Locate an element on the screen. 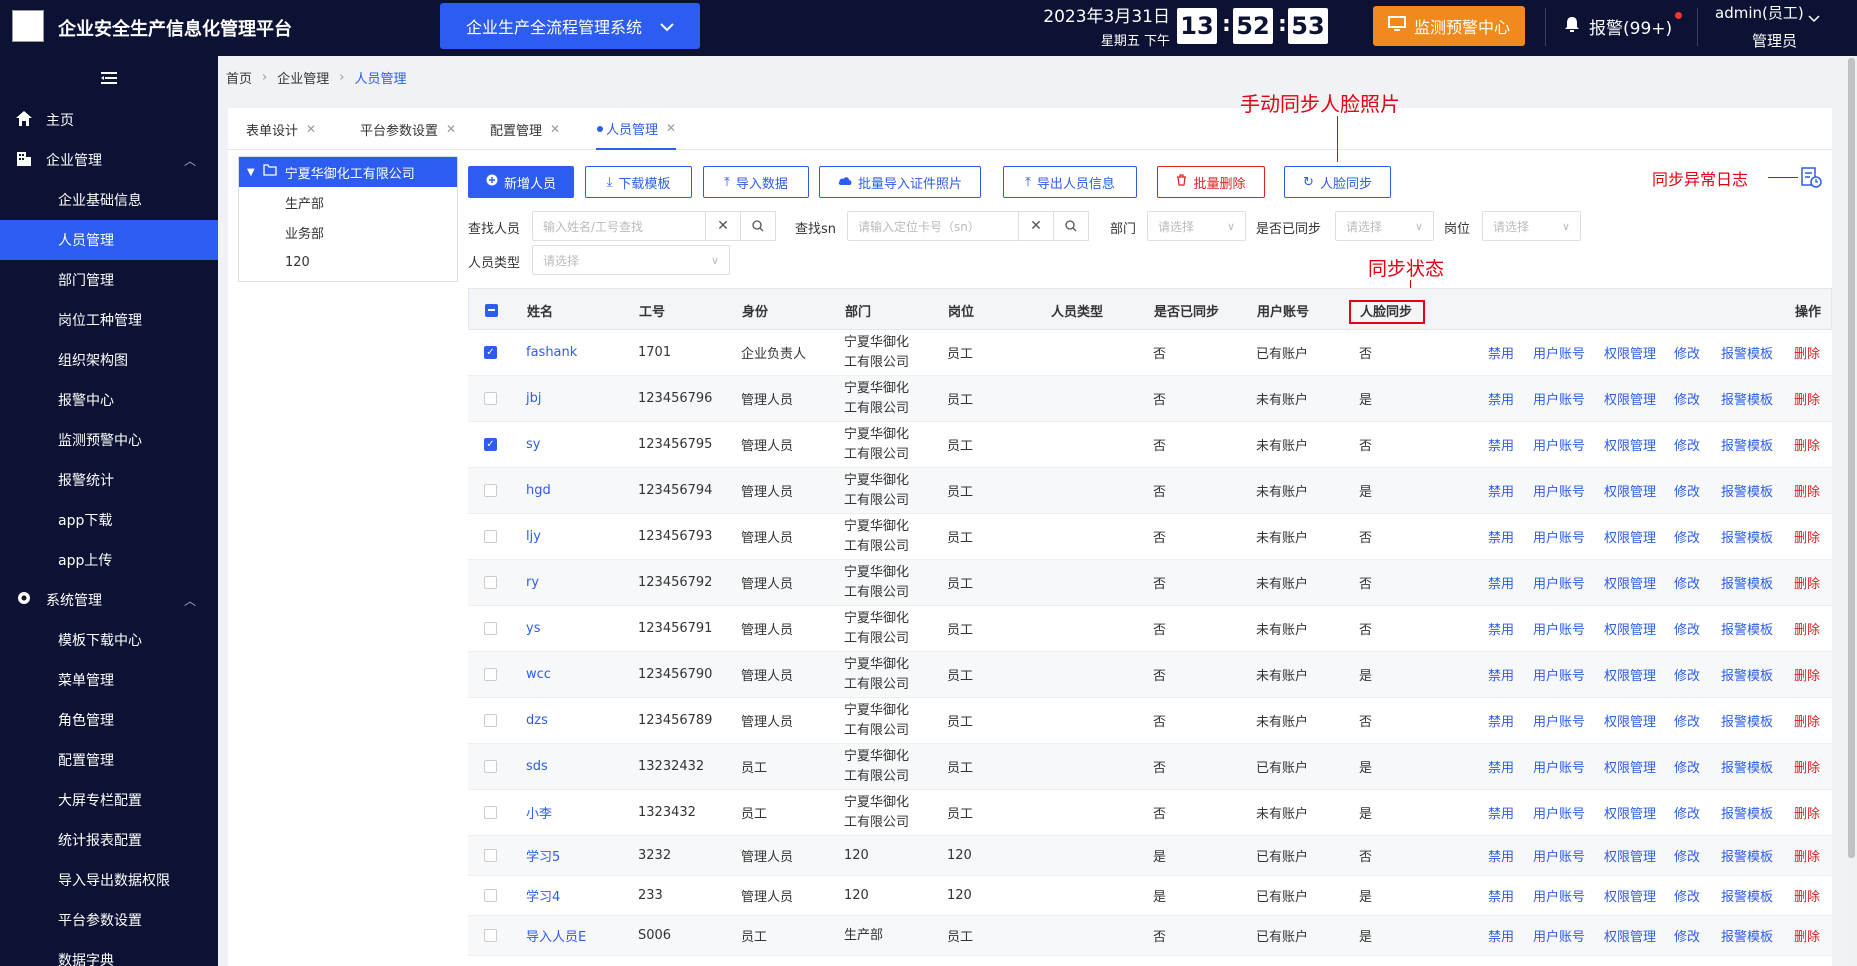 The height and width of the screenshot is (966, 1857). sidebar-group-system: 系统管理 ︿ is located at coordinates (109, 600).